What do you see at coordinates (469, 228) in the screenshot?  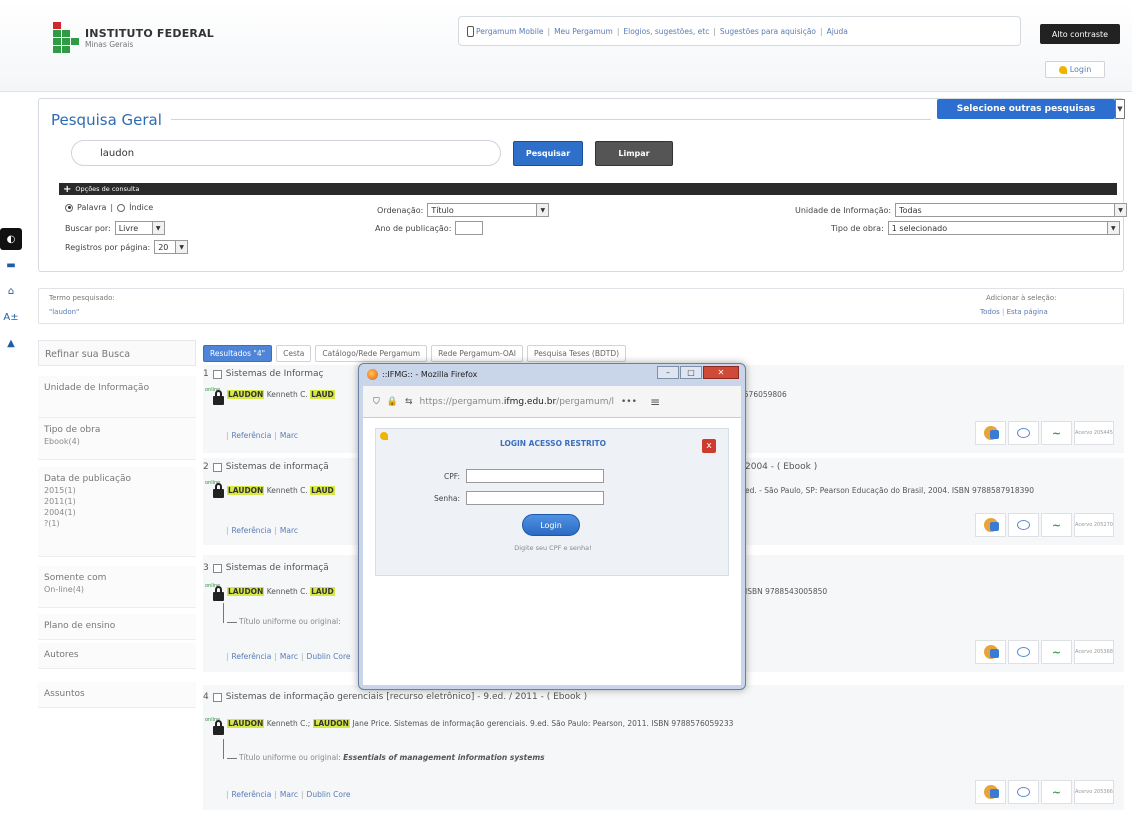 I see `ano-publicacao-input` at bounding box center [469, 228].